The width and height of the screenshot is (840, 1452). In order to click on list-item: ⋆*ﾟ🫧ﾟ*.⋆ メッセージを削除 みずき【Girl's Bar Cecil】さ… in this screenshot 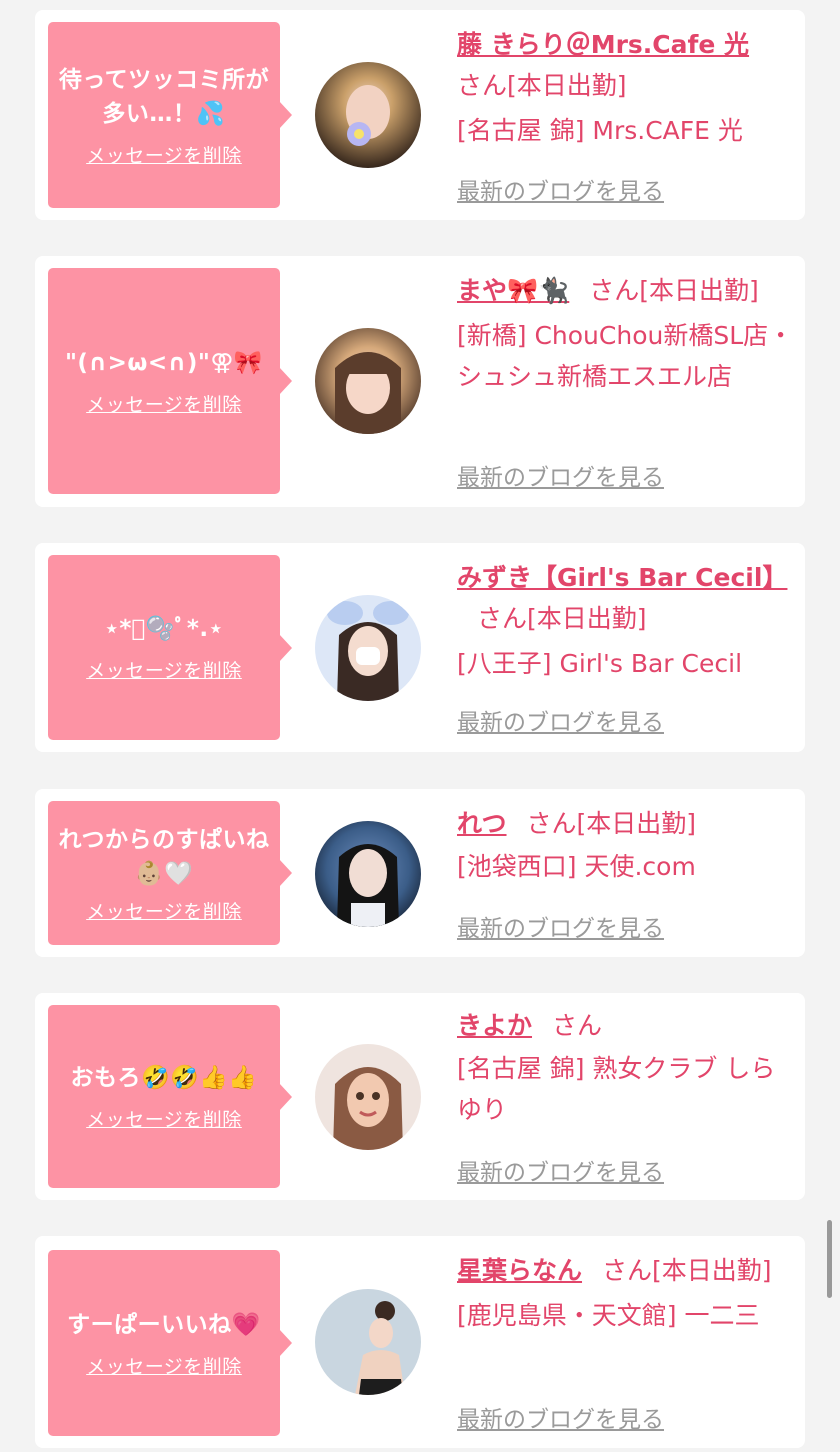, I will do `click(420, 647)`.